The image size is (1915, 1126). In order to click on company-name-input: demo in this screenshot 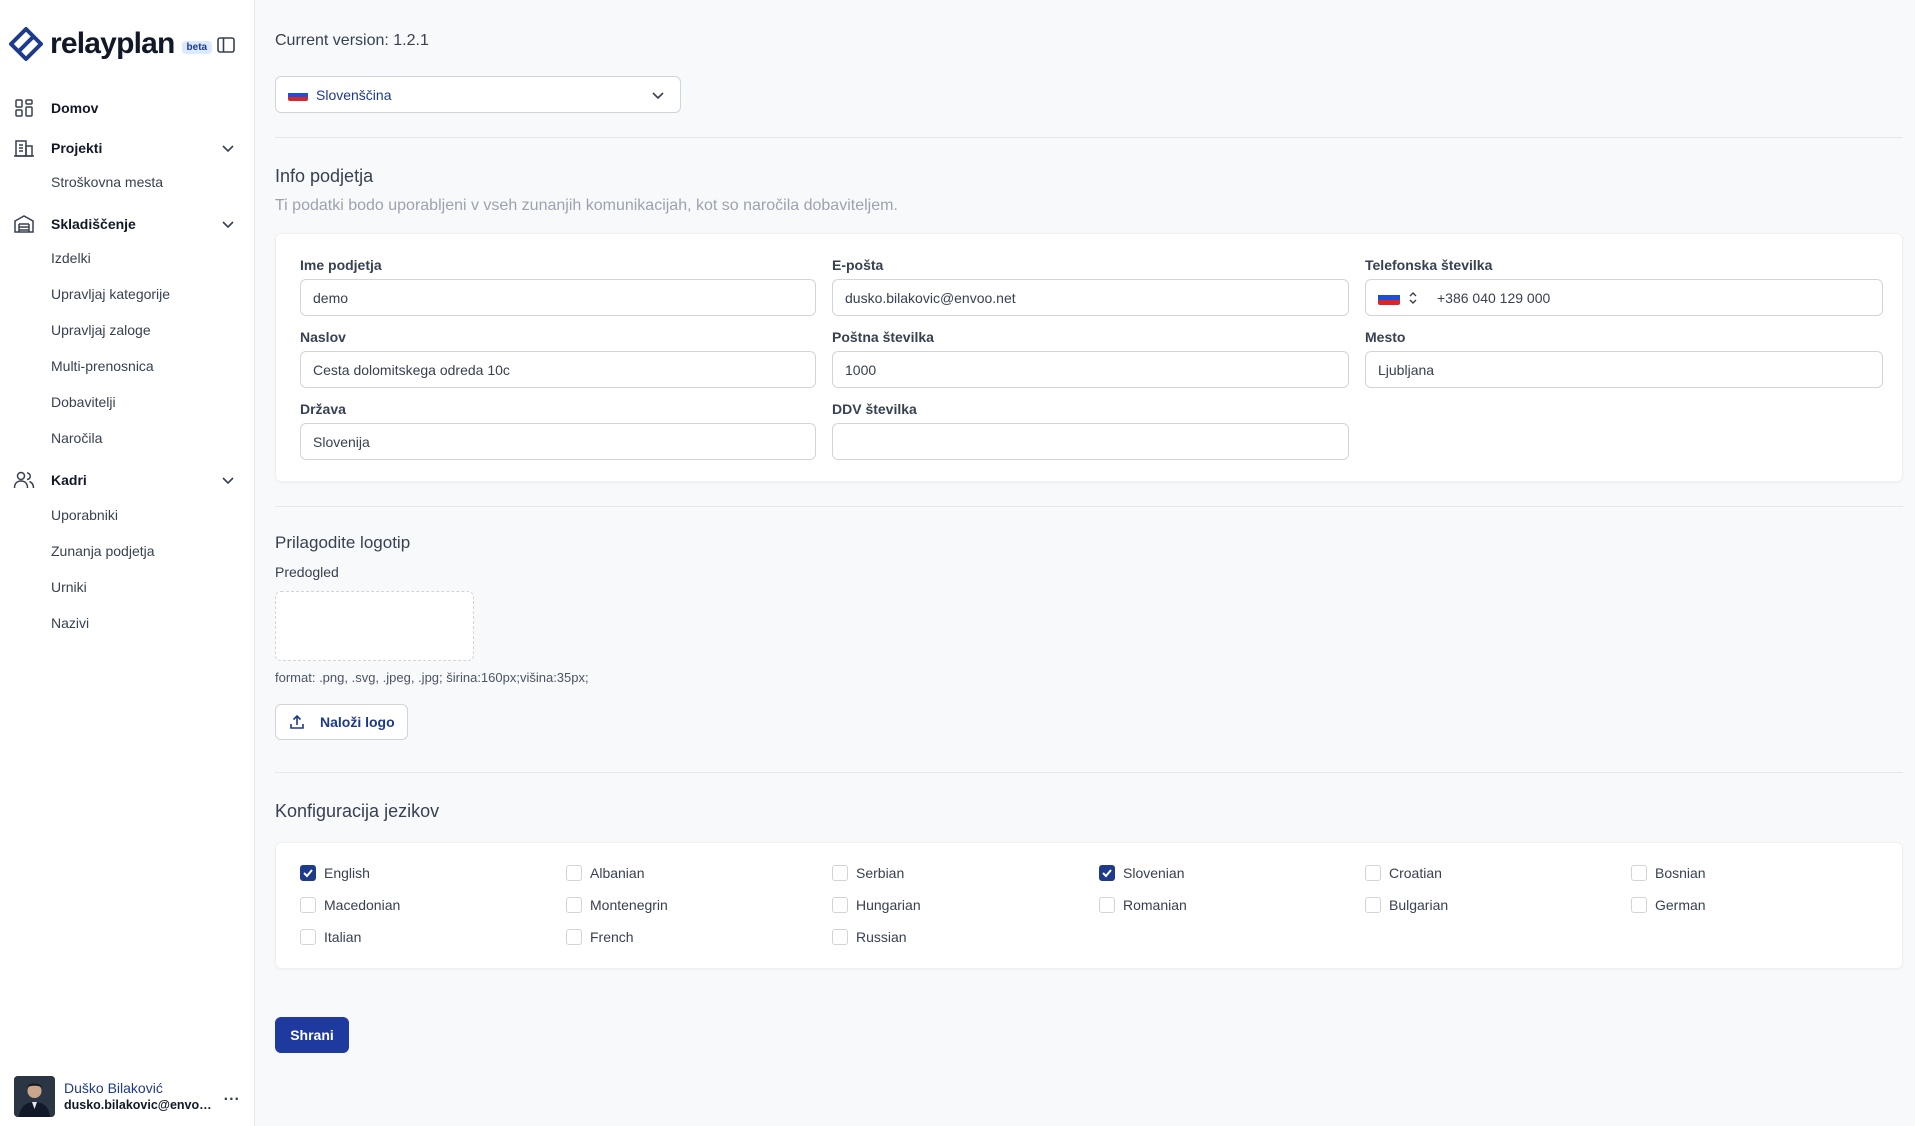, I will do `click(558, 297)`.